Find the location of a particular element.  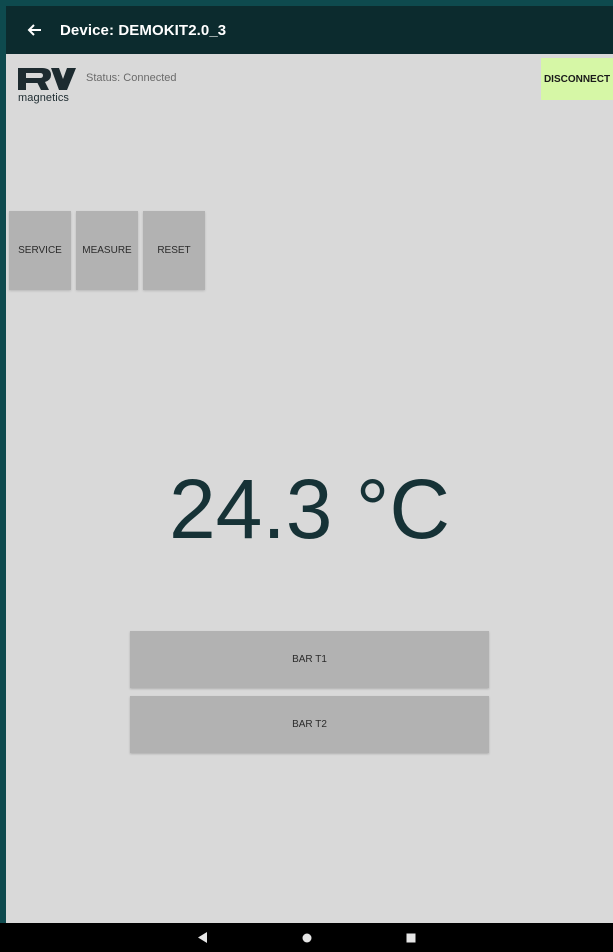

circle-icon is located at coordinates (306, 937).